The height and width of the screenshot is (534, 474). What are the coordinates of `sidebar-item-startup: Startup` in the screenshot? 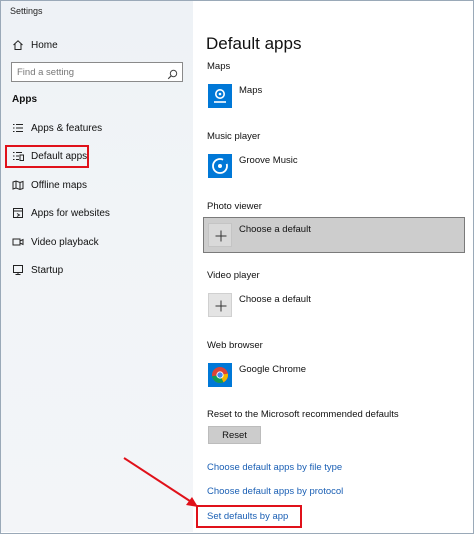 It's located at (37, 270).